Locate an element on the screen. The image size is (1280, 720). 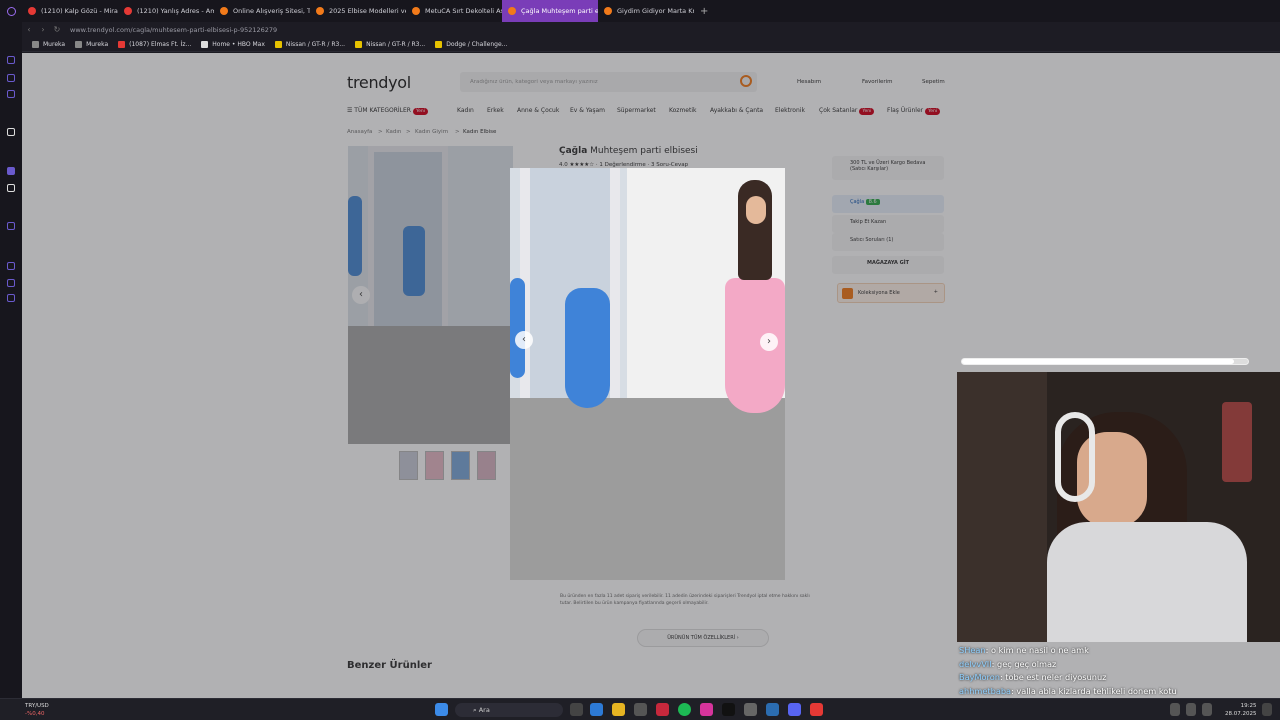
stock-ticker: TRY/USD -%0,40 is located at coordinates (37, 710).